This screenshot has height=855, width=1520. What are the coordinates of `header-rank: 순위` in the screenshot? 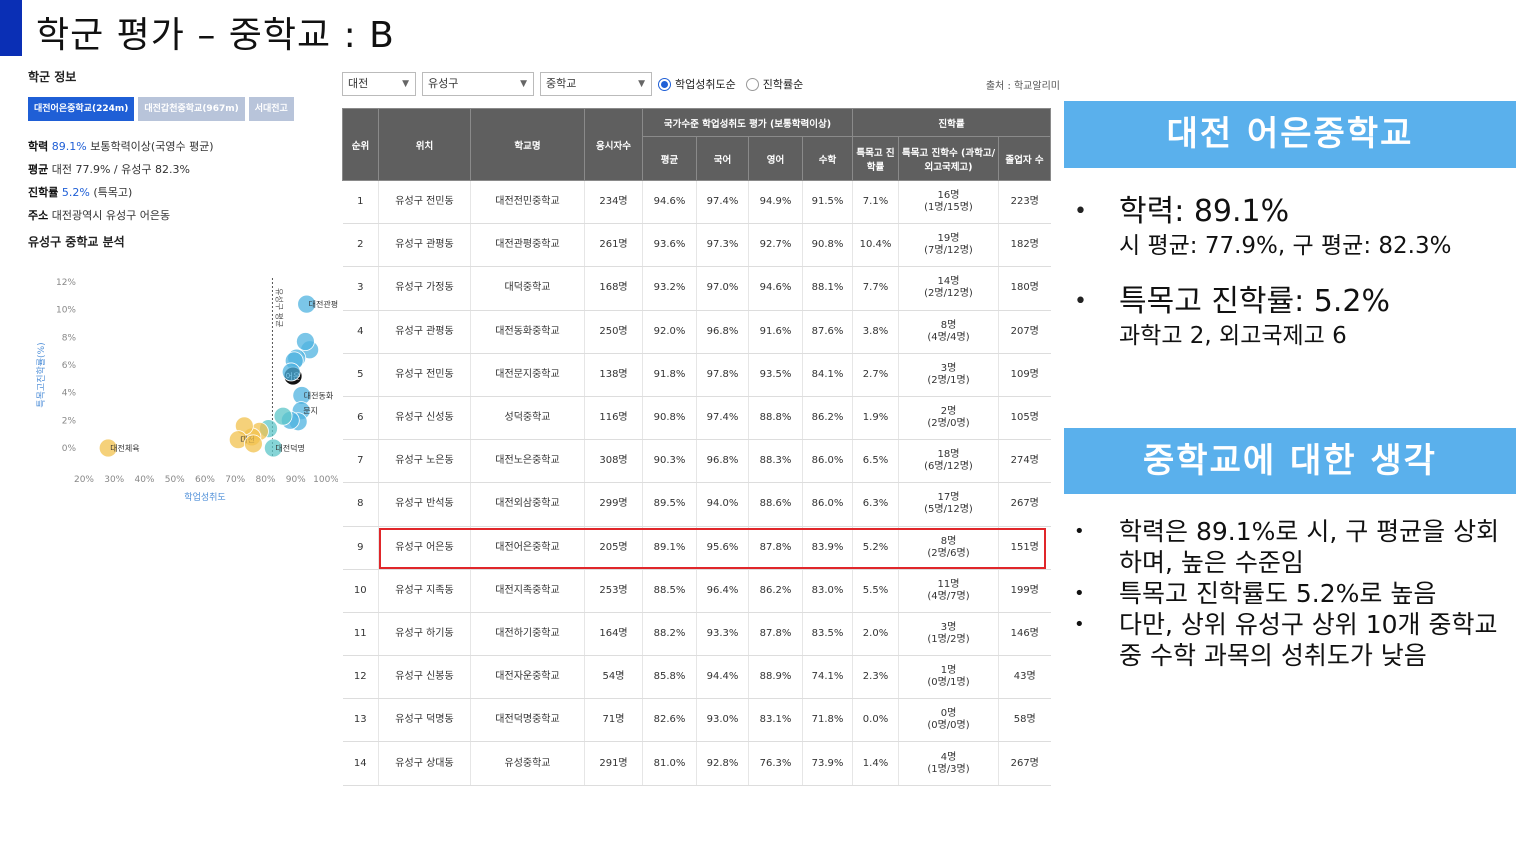 It's located at (360, 144).